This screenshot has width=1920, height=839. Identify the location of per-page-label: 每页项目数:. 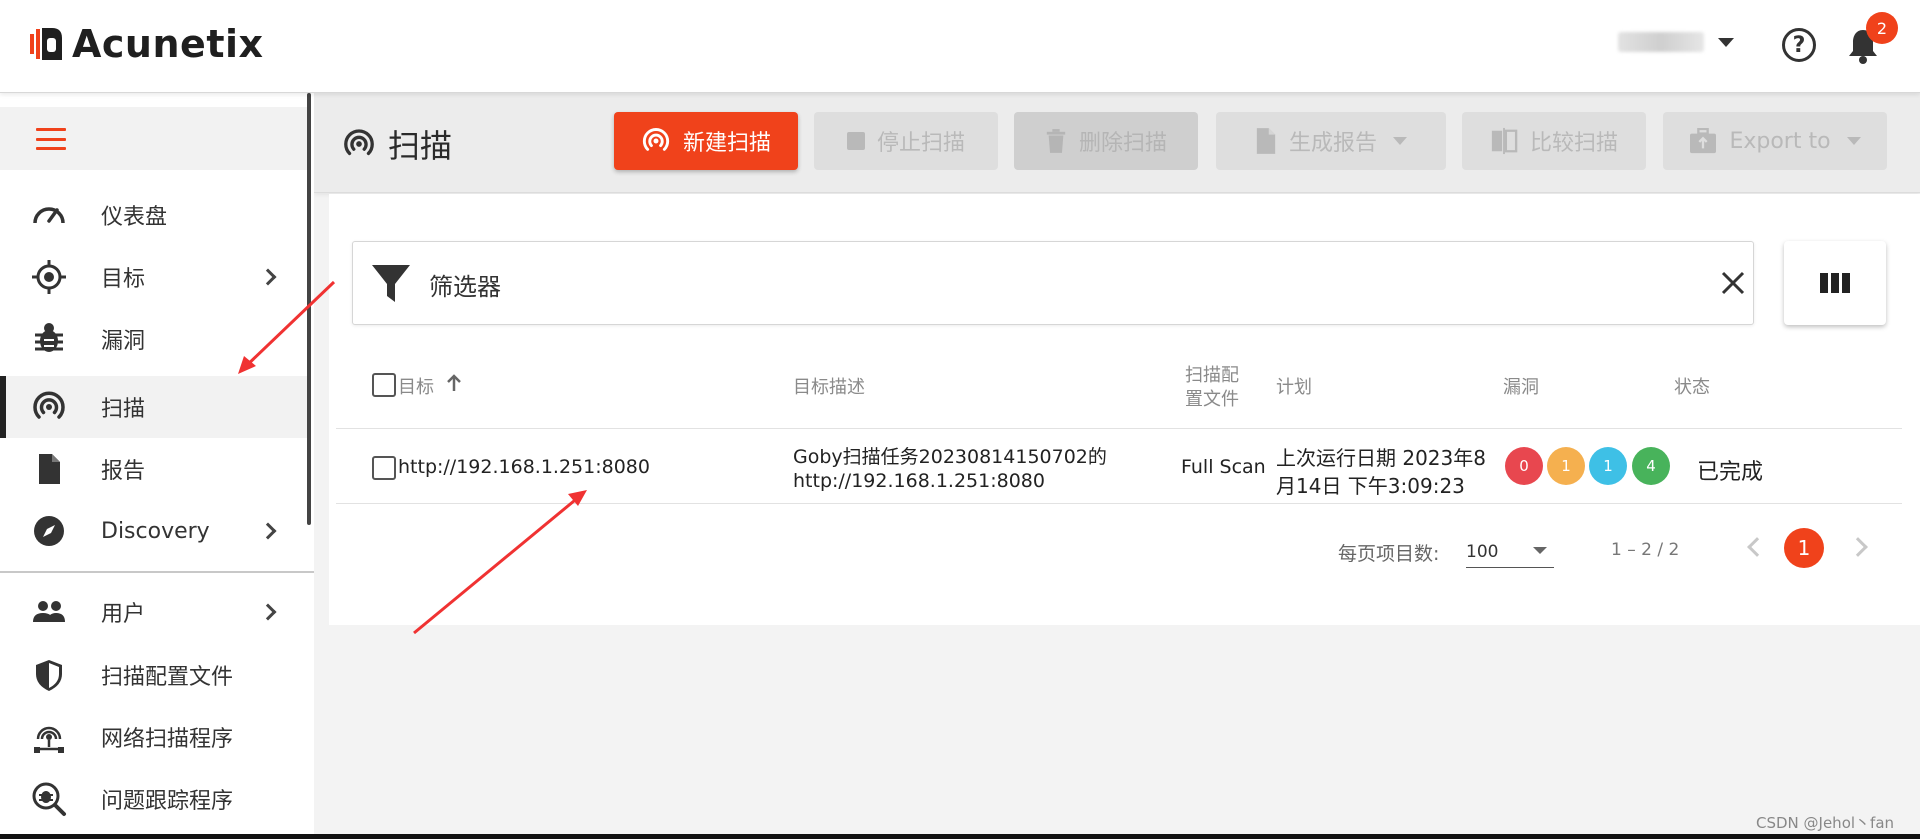
(1389, 554).